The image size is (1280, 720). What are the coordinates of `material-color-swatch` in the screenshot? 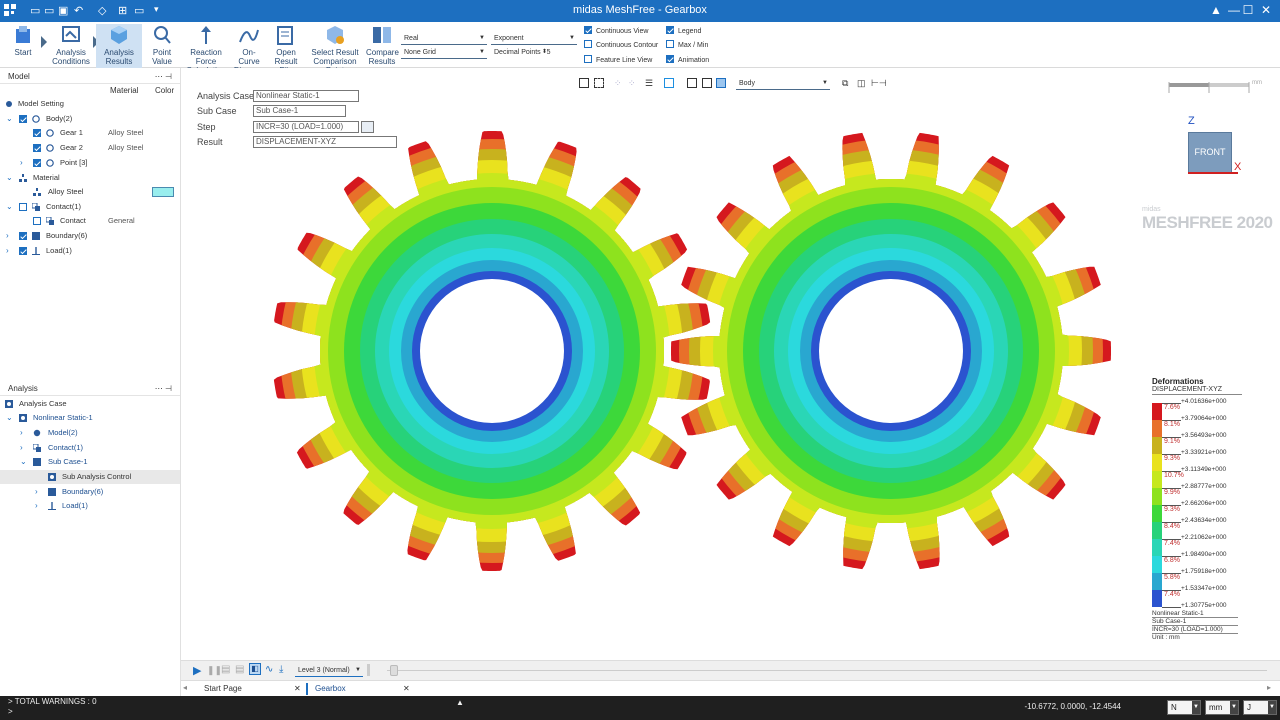 It's located at (163, 192).